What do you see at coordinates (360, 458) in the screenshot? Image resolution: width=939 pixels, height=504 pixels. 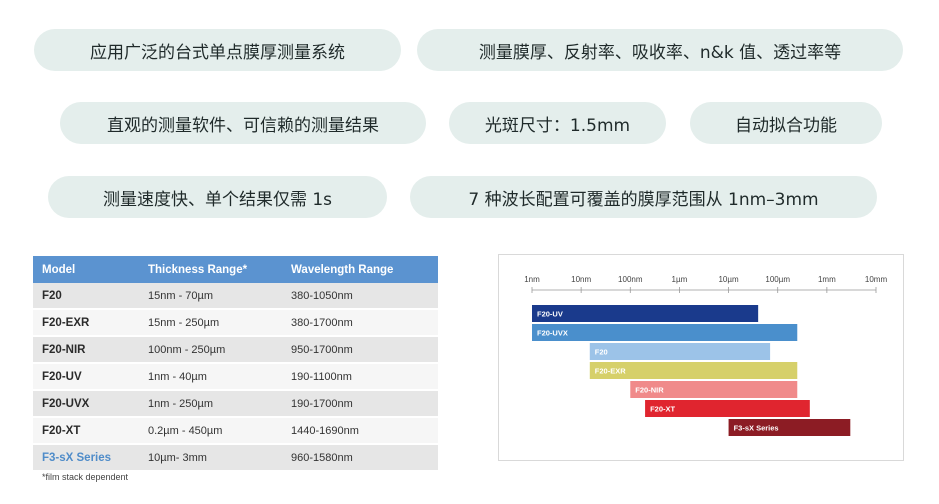 I see `row-wavelength: 960-1580nm` at bounding box center [360, 458].